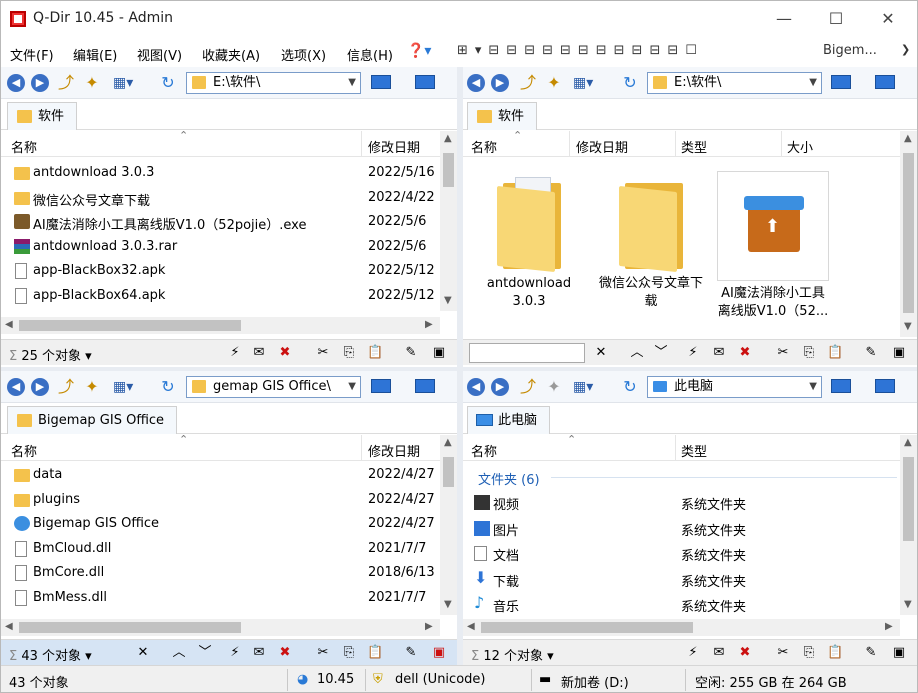  What do you see at coordinates (50, 654) in the screenshot?
I see `object-count: Σ 43 个对象 ▾` at bounding box center [50, 654].